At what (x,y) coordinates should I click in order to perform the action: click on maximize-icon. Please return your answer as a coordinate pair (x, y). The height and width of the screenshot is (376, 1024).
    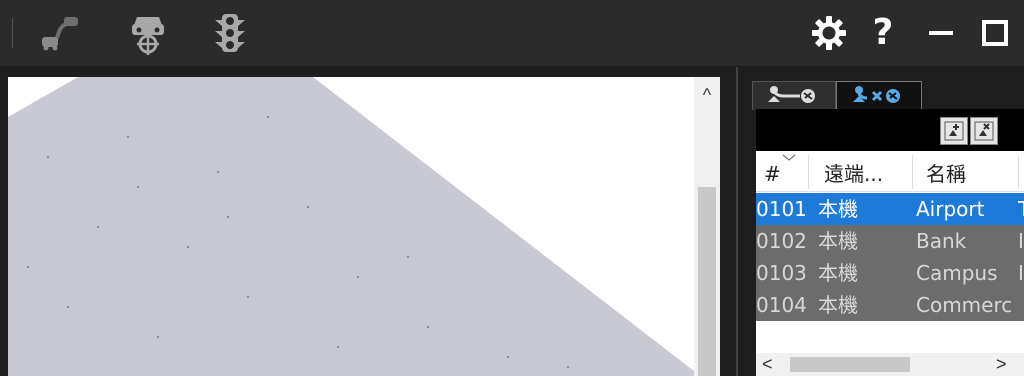
    Looking at the image, I should click on (995, 33).